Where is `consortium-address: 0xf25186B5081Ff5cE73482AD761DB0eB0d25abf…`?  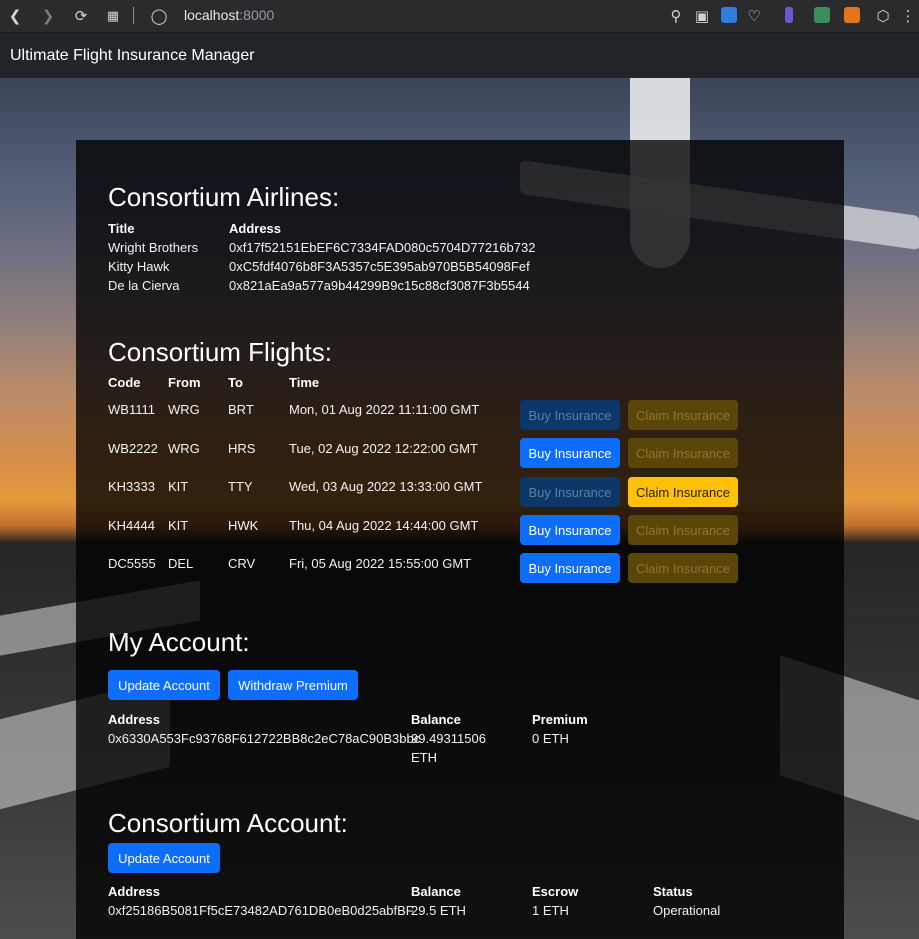 consortium-address: 0xf25186B5081Ff5cE73482AD761DB0eB0d25abf… is located at coordinates (261, 910).